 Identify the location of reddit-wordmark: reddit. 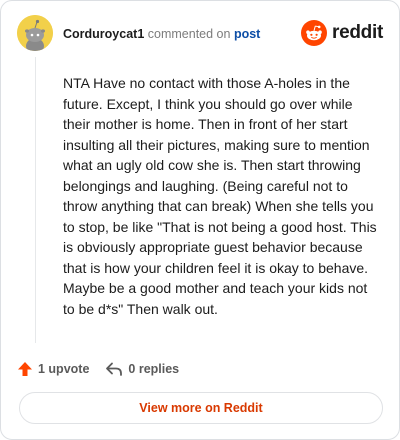
(357, 32).